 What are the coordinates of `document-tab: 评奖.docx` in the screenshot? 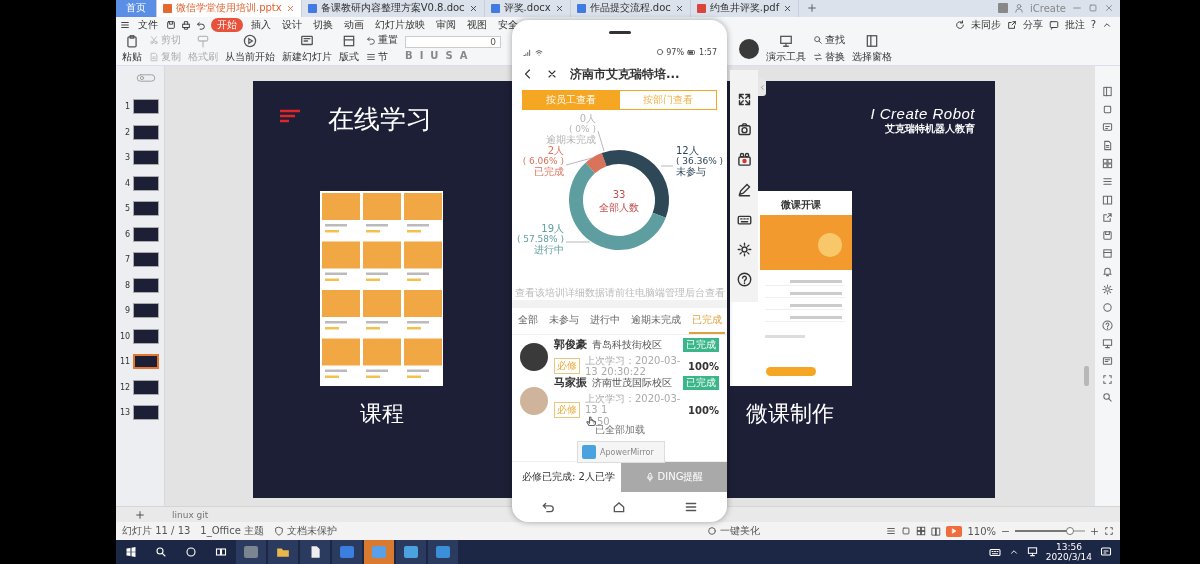 It's located at (527, 8).